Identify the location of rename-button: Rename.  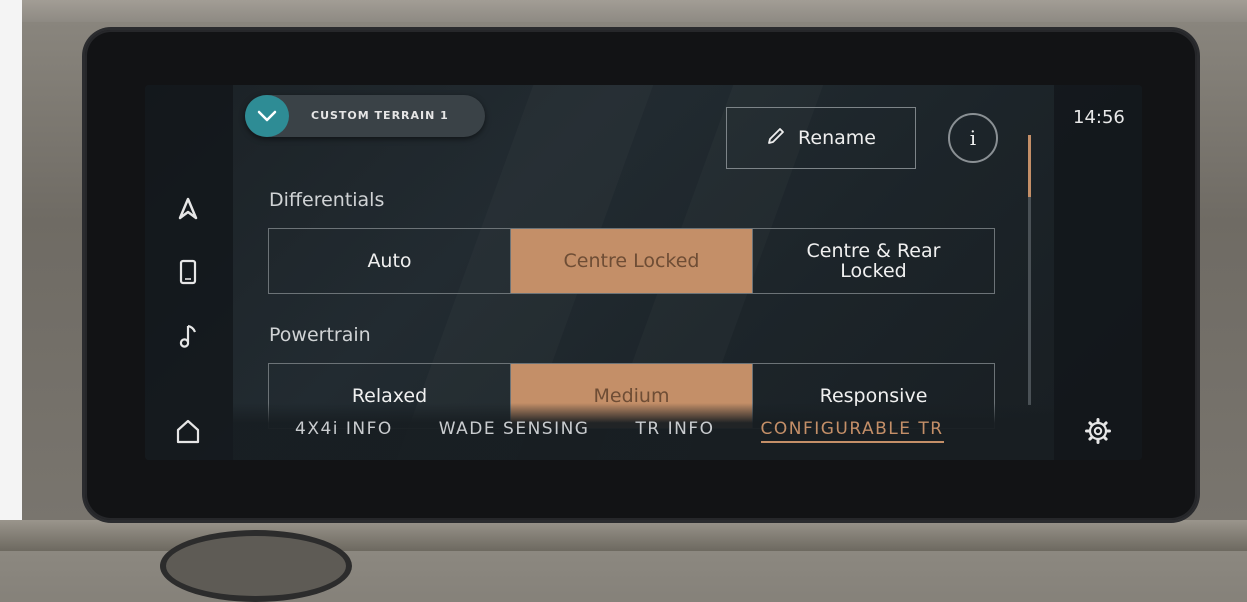
(821, 138).